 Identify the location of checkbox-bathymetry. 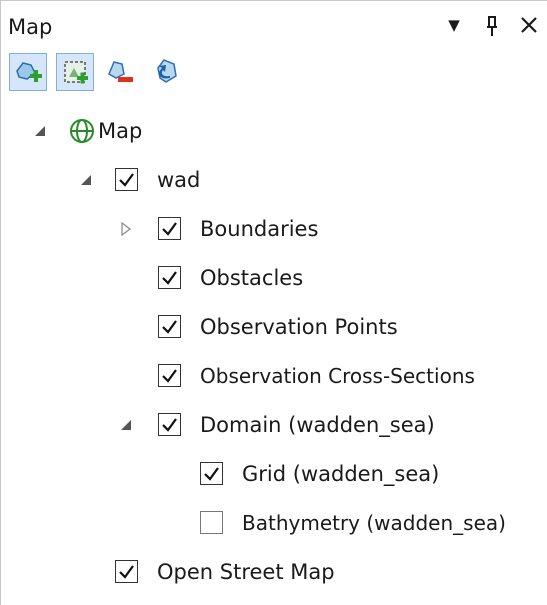
(211, 522).